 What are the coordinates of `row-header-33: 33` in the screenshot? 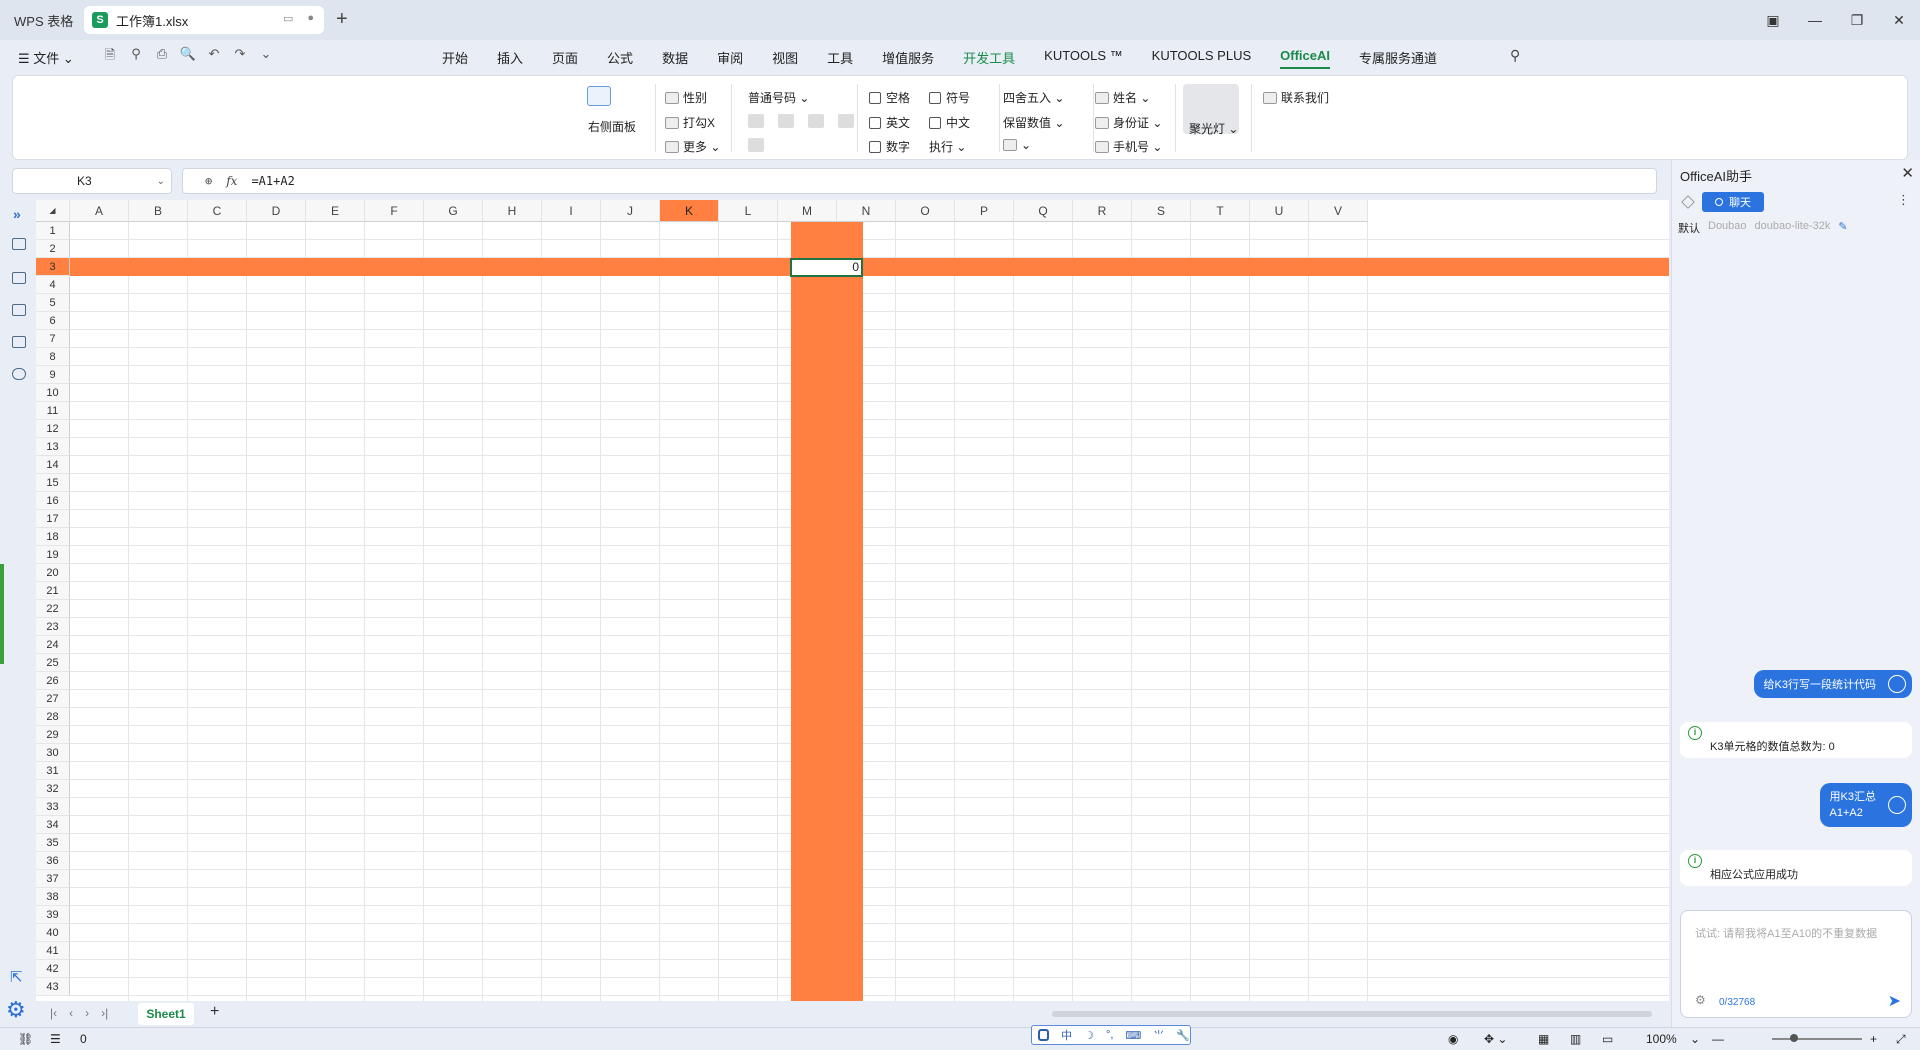 It's located at (53, 807).